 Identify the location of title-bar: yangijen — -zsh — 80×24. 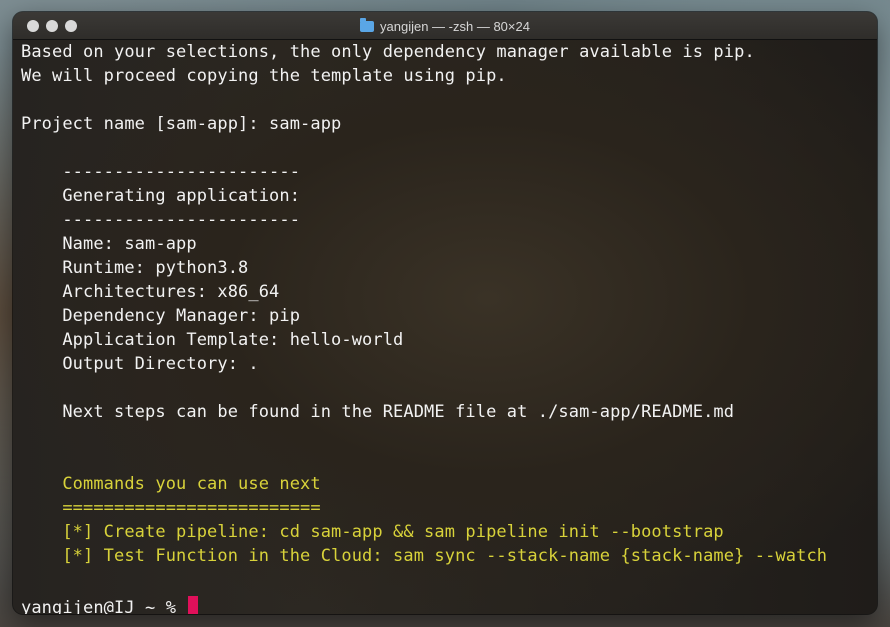
(445, 26).